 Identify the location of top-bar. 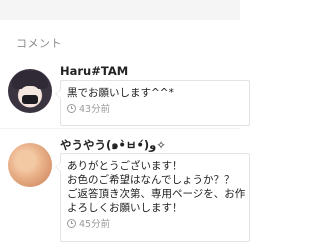
(120, 10).